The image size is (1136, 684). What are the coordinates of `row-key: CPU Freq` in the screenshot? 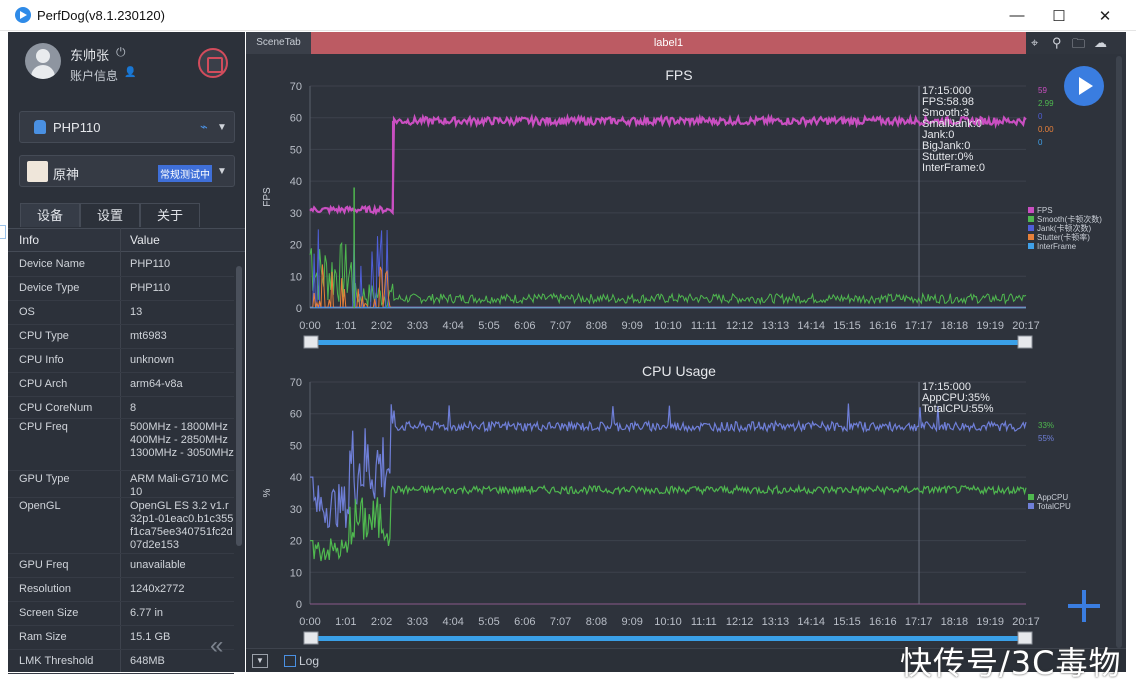 It's located at (43, 427).